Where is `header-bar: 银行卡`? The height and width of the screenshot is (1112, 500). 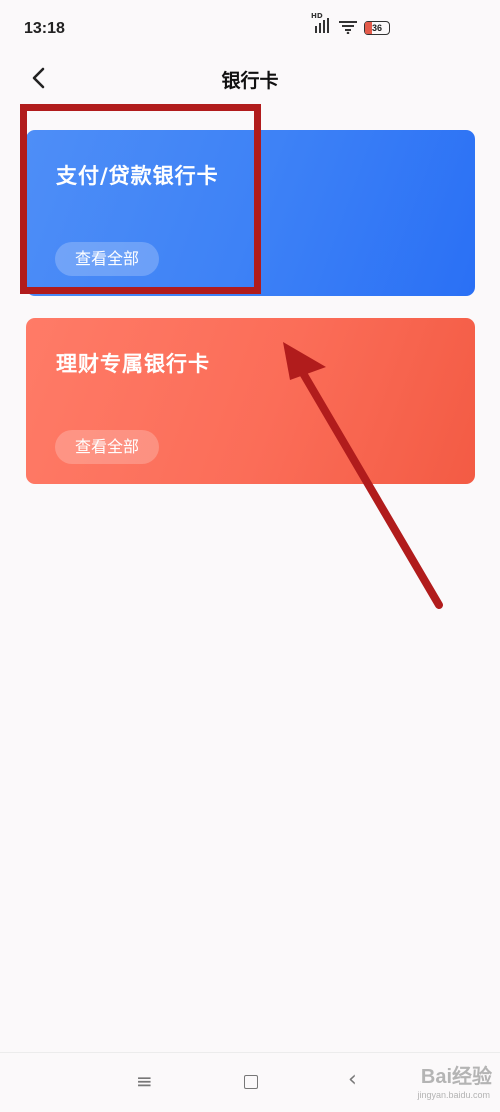
header-bar: 银行卡 is located at coordinates (250, 78).